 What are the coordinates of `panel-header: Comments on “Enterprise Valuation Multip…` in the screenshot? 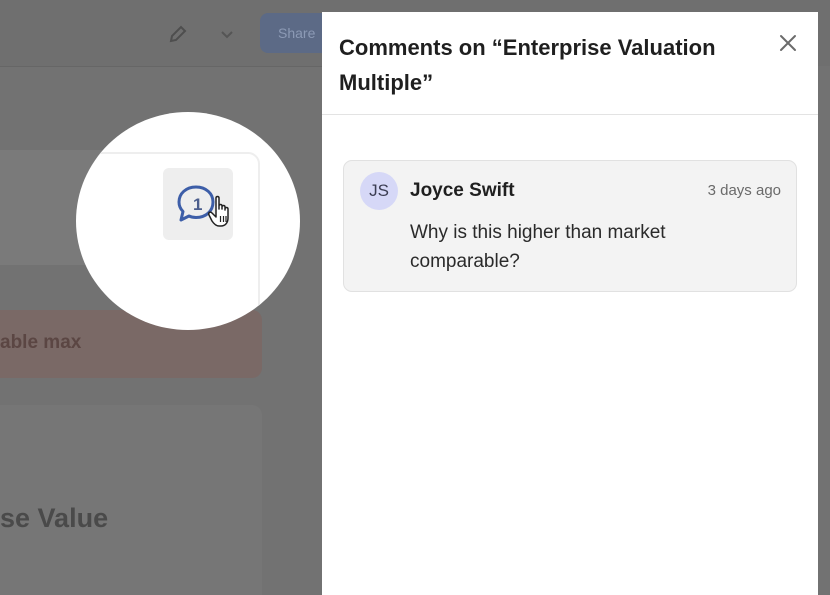 It's located at (570, 63).